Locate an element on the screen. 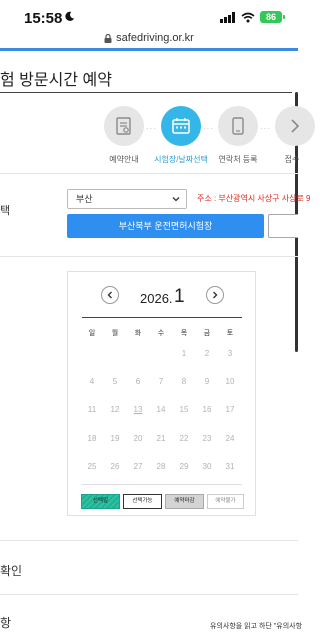 This screenshot has height=644, width=320. calendar-day: 15 is located at coordinates (184, 409).